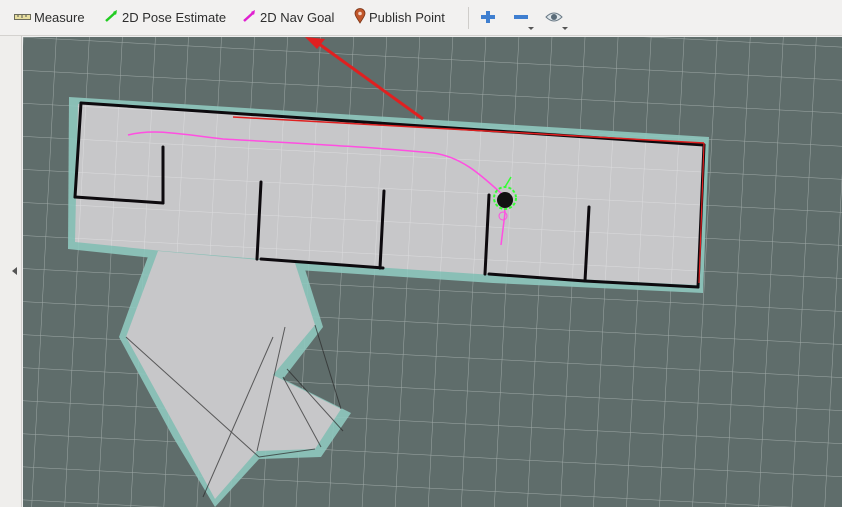 The height and width of the screenshot is (507, 842). I want to click on toolbar-separator, so click(468, 18).